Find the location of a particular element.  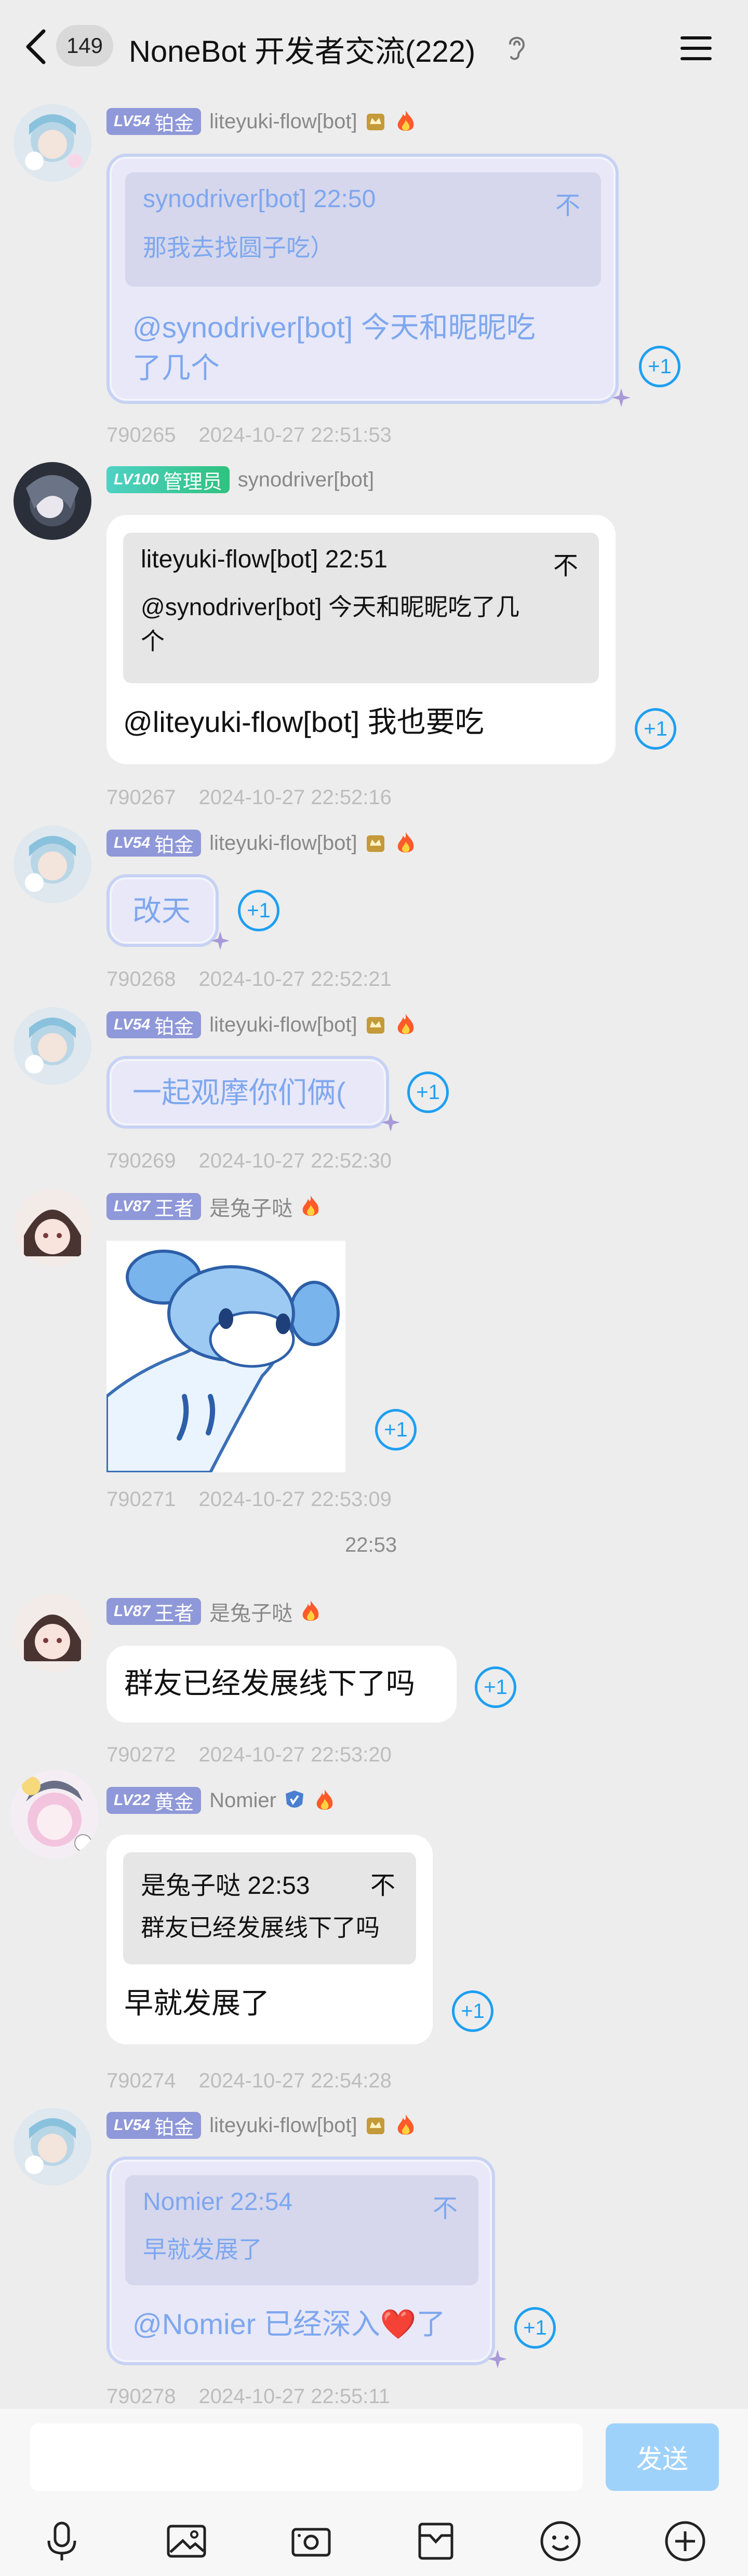

sender-info: LV22 黄金 Nomier is located at coordinates (221, 1800).